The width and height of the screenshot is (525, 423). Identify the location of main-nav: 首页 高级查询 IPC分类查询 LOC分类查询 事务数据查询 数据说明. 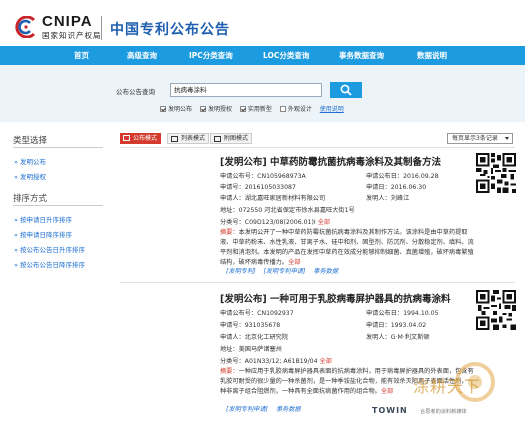
(262, 55).